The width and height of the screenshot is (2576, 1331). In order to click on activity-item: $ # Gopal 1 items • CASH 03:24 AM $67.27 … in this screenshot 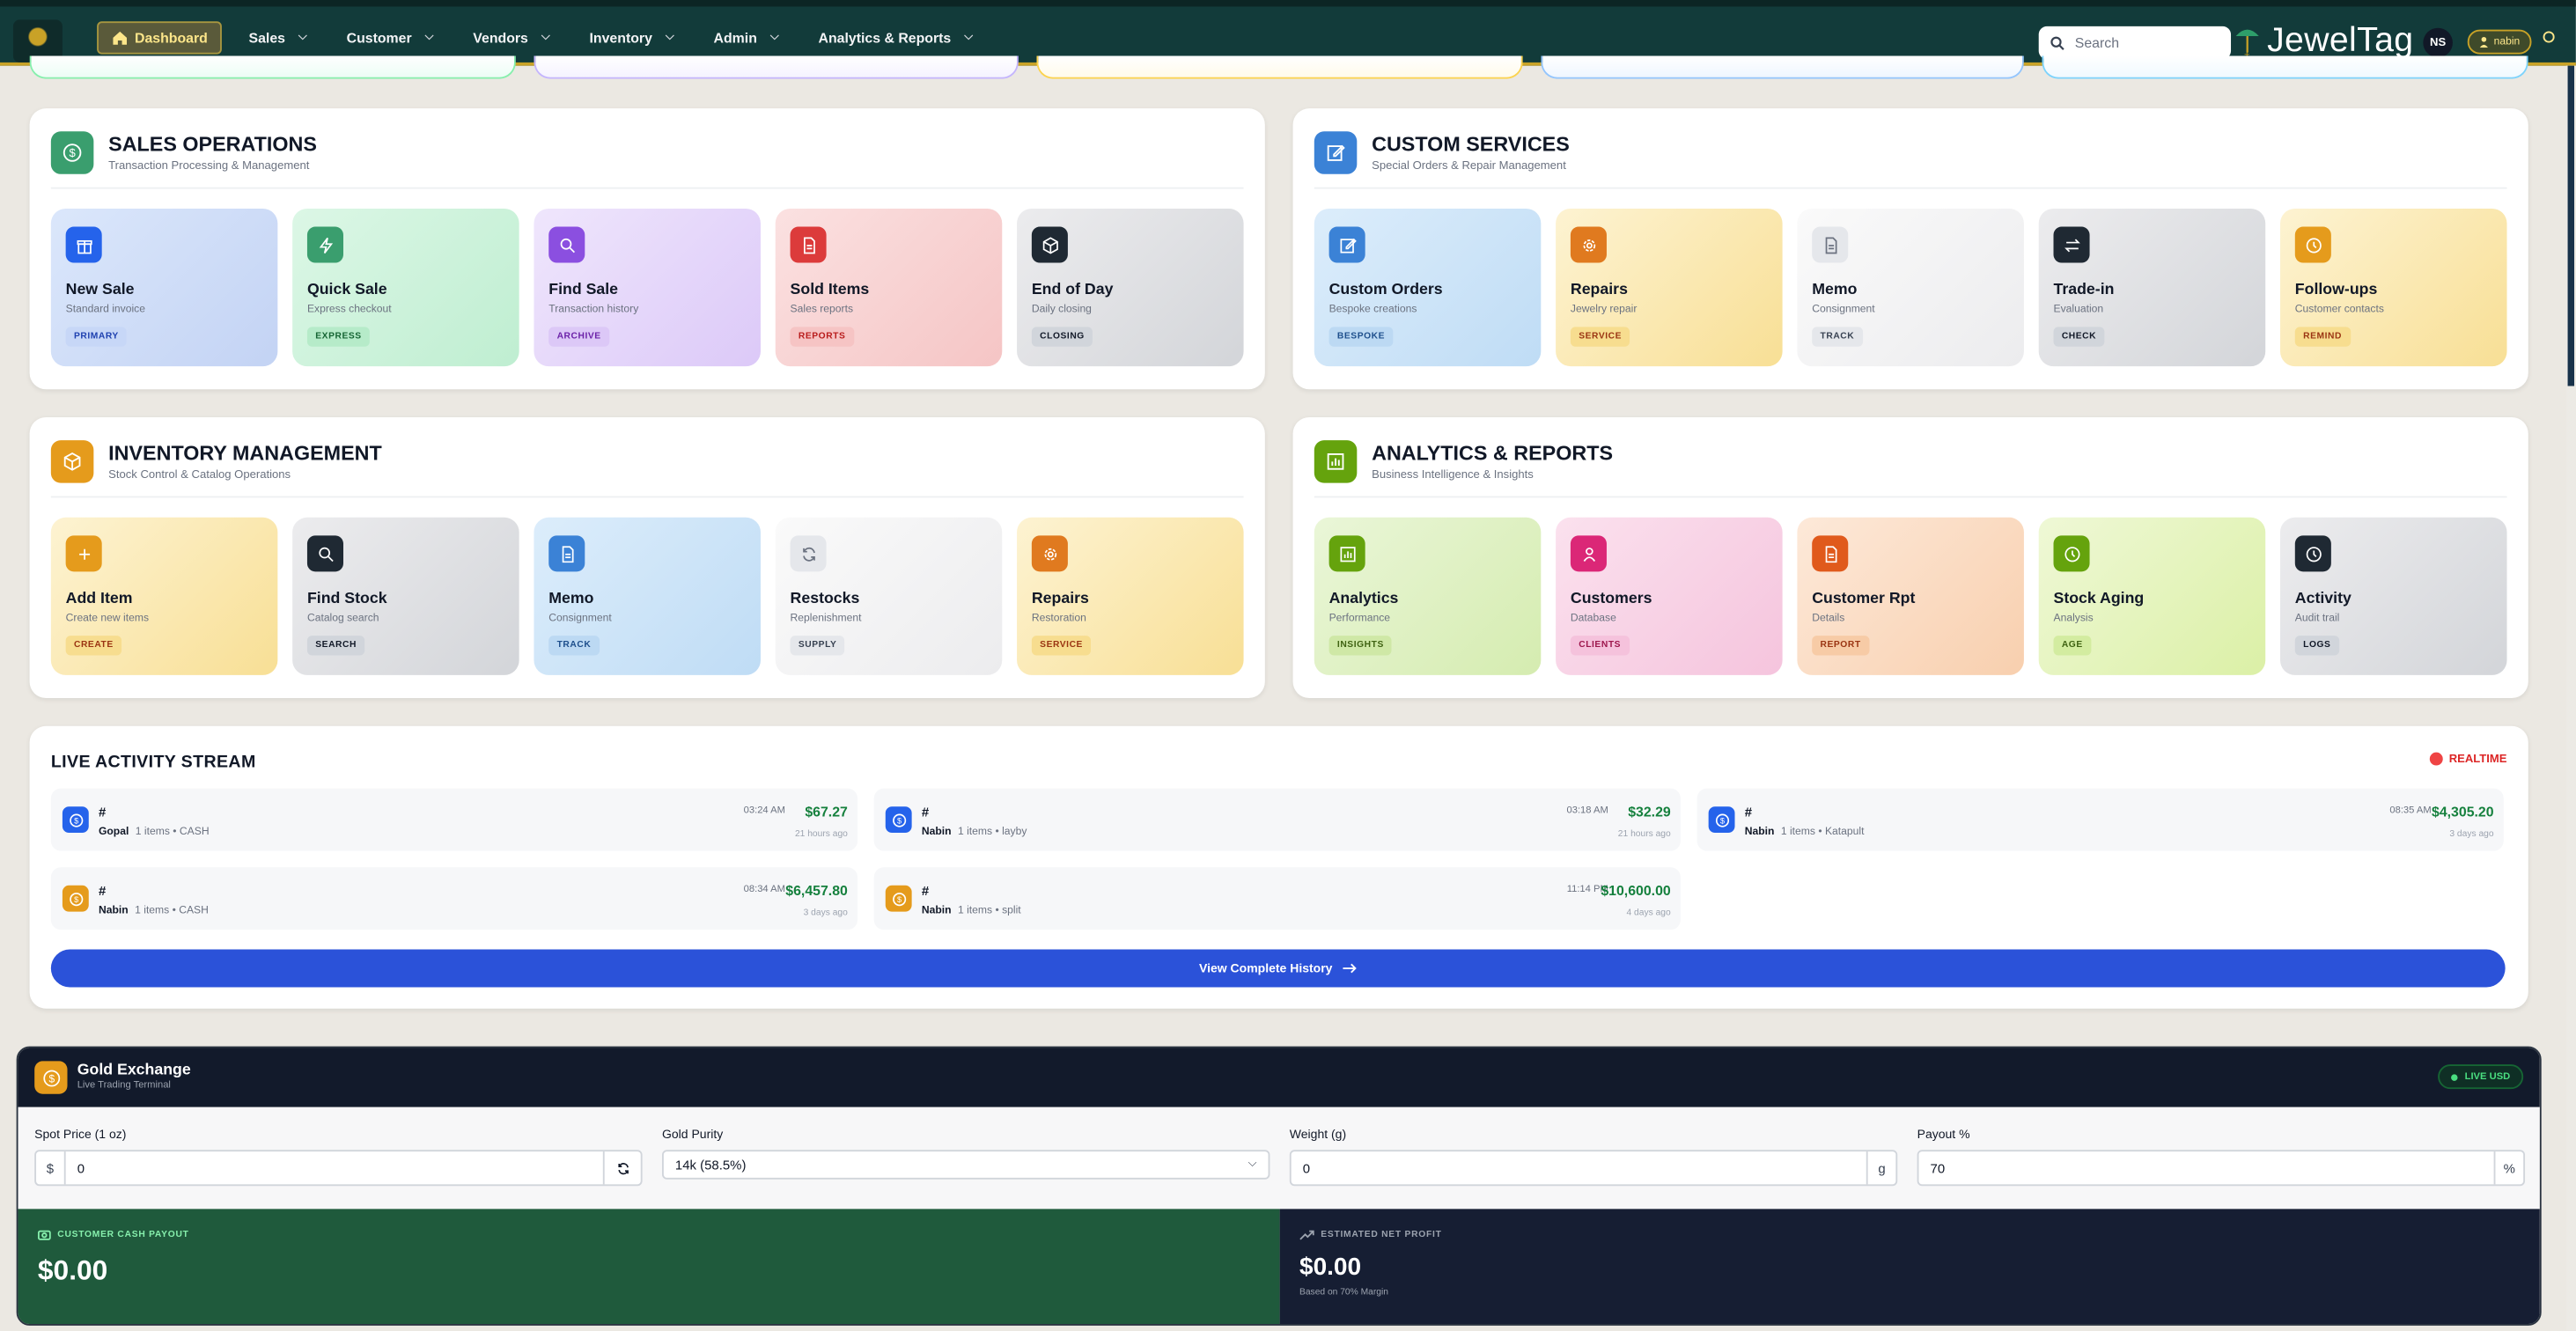, I will do `click(454, 819)`.